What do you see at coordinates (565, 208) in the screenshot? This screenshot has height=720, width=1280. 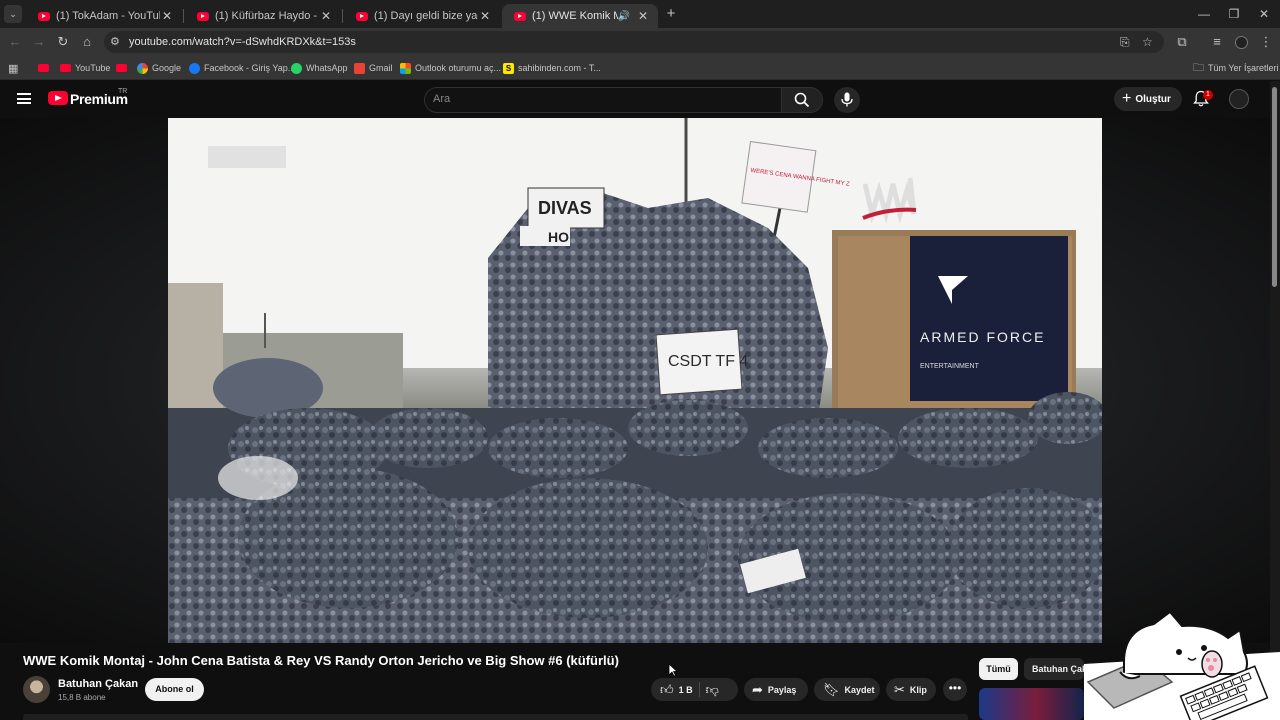 I see `divas-sign: DIVAS` at bounding box center [565, 208].